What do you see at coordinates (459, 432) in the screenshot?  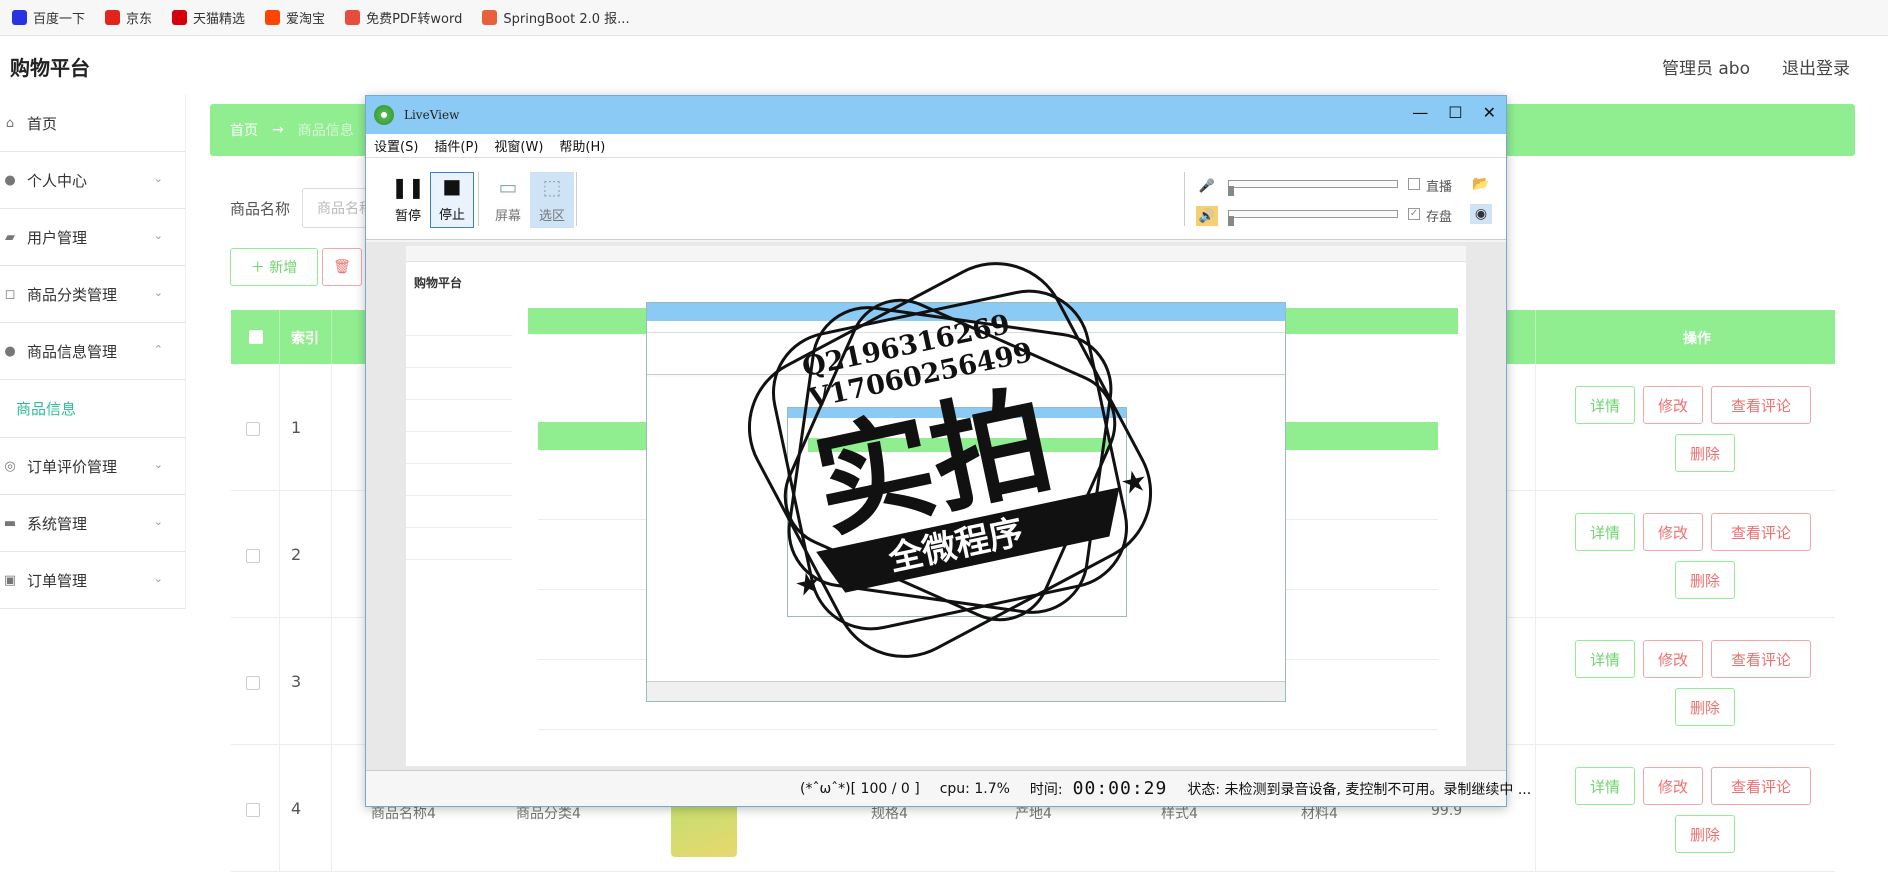 I see `preview-sidebar` at bounding box center [459, 432].